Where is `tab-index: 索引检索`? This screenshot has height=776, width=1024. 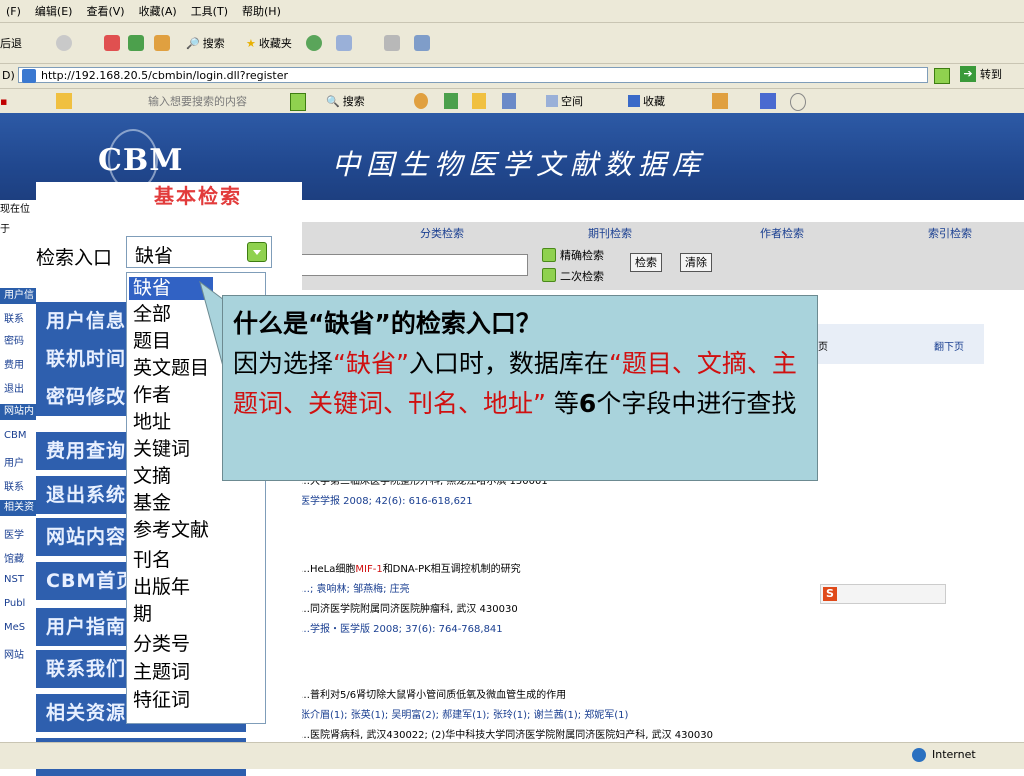 tab-index: 索引检索 is located at coordinates (950, 233).